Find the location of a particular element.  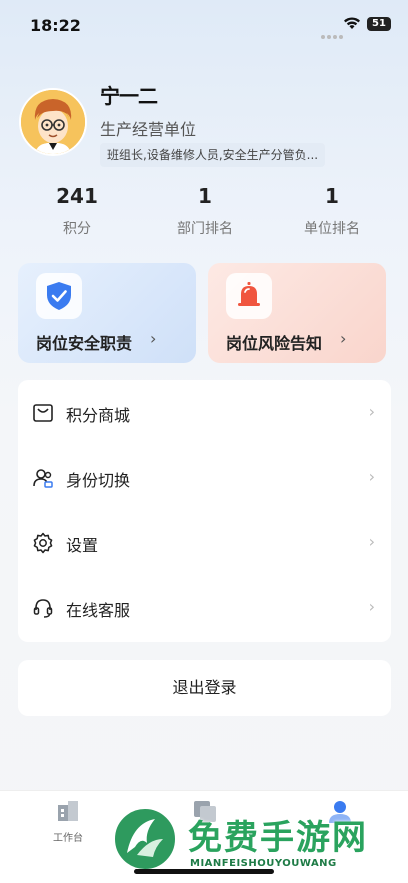

headset-icon is located at coordinates (43, 608).